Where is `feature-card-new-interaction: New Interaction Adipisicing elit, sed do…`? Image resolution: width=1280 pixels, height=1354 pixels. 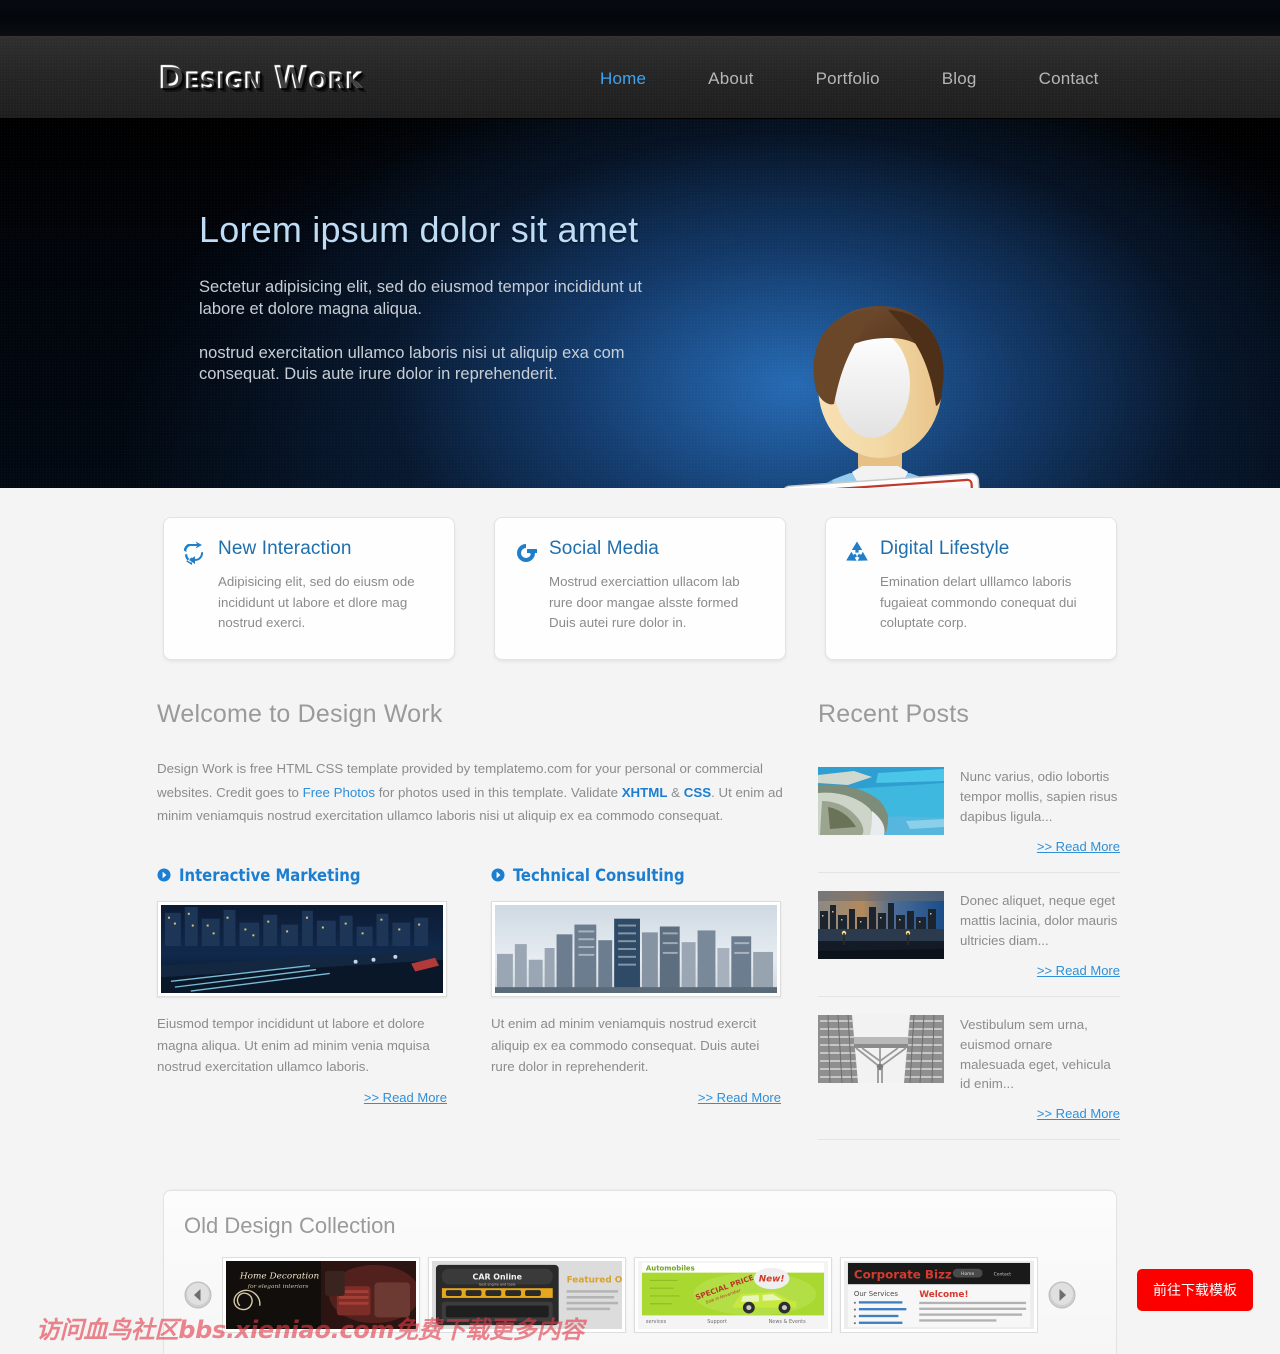
feature-card-new-interaction: New Interaction Adipisicing elit, sed do… is located at coordinates (309, 588).